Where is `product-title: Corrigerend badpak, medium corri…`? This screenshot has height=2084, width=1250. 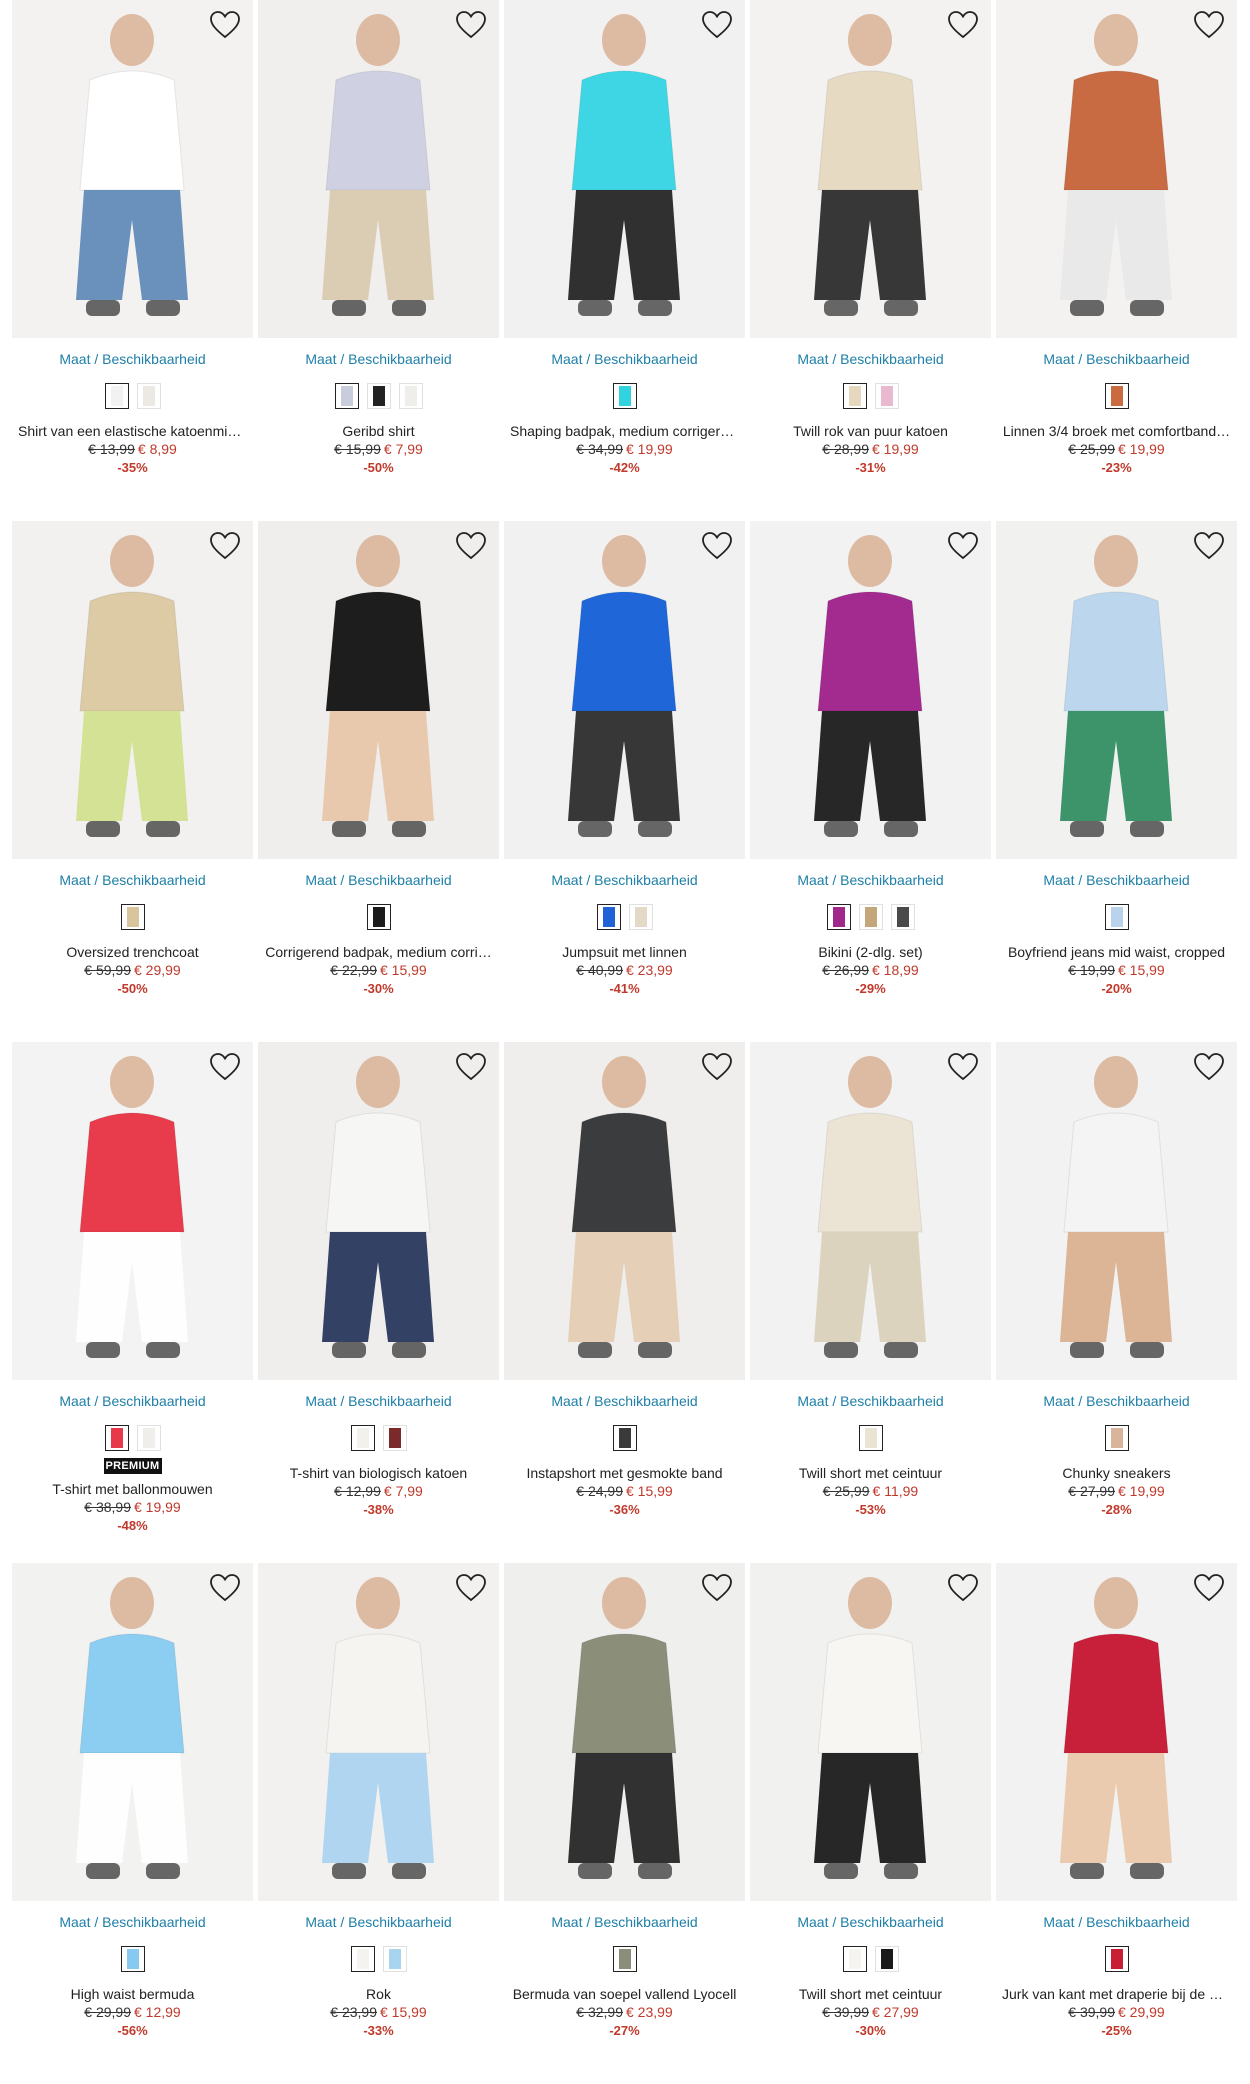
product-title: Corrigerend badpak, medium corri… is located at coordinates (378, 952).